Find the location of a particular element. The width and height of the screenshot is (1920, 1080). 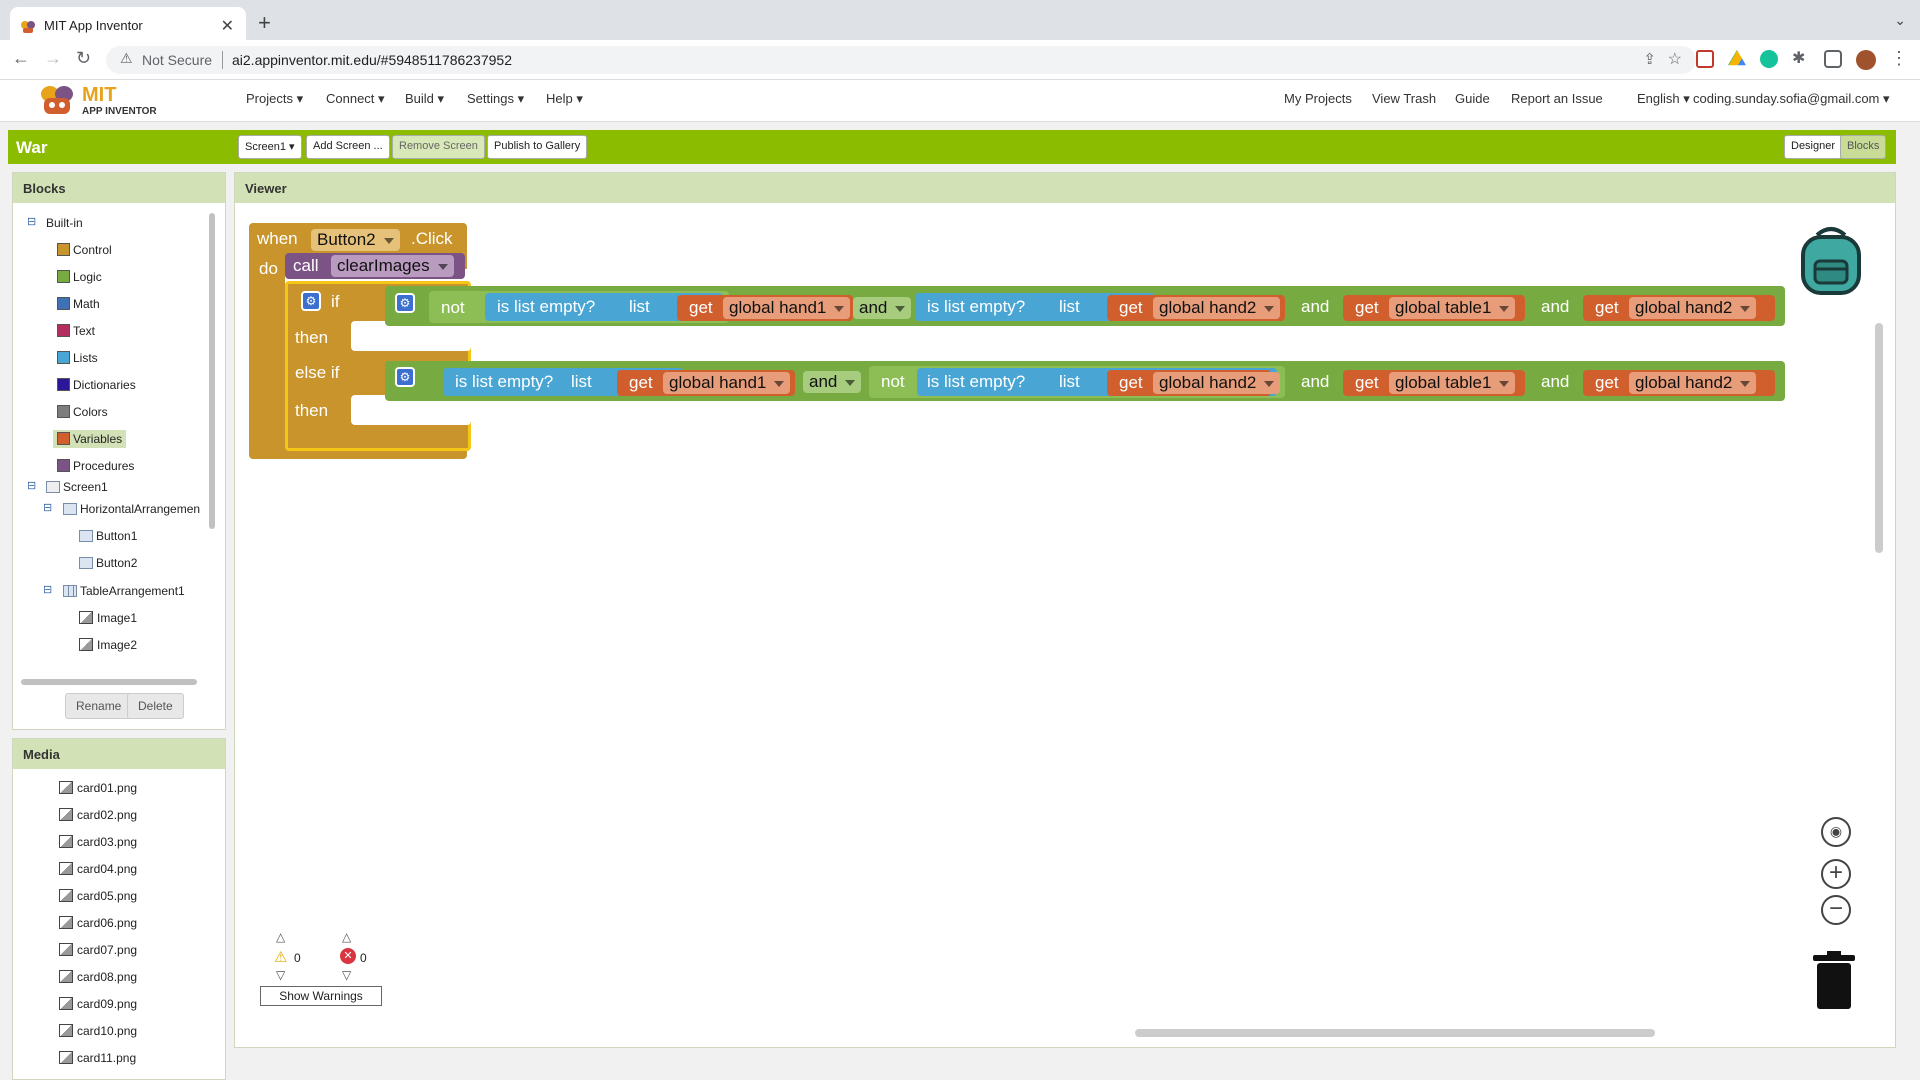

account-menu: coding.sunday.sofia@gmail.com ▾ is located at coordinates (1791, 99).